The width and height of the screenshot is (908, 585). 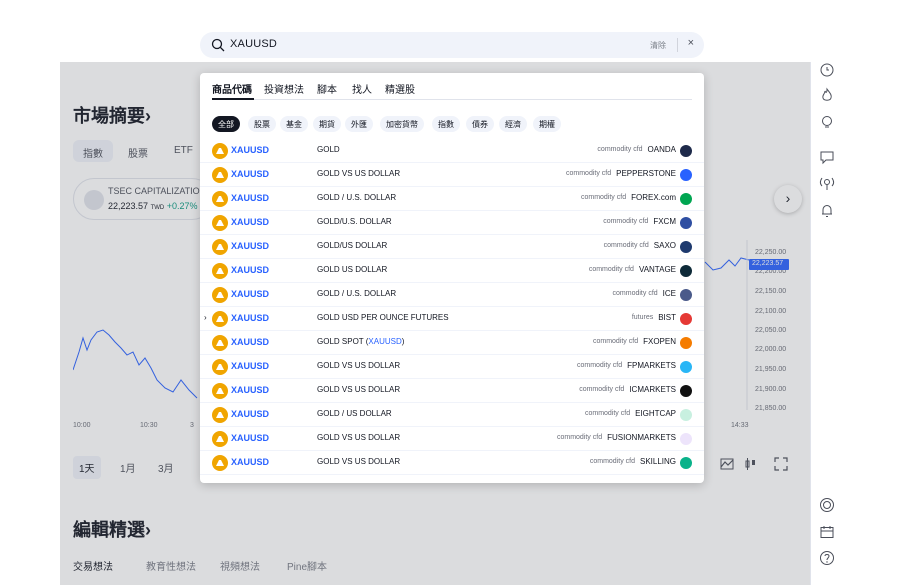 What do you see at coordinates (827, 532) in the screenshot?
I see `calendar-icon` at bounding box center [827, 532].